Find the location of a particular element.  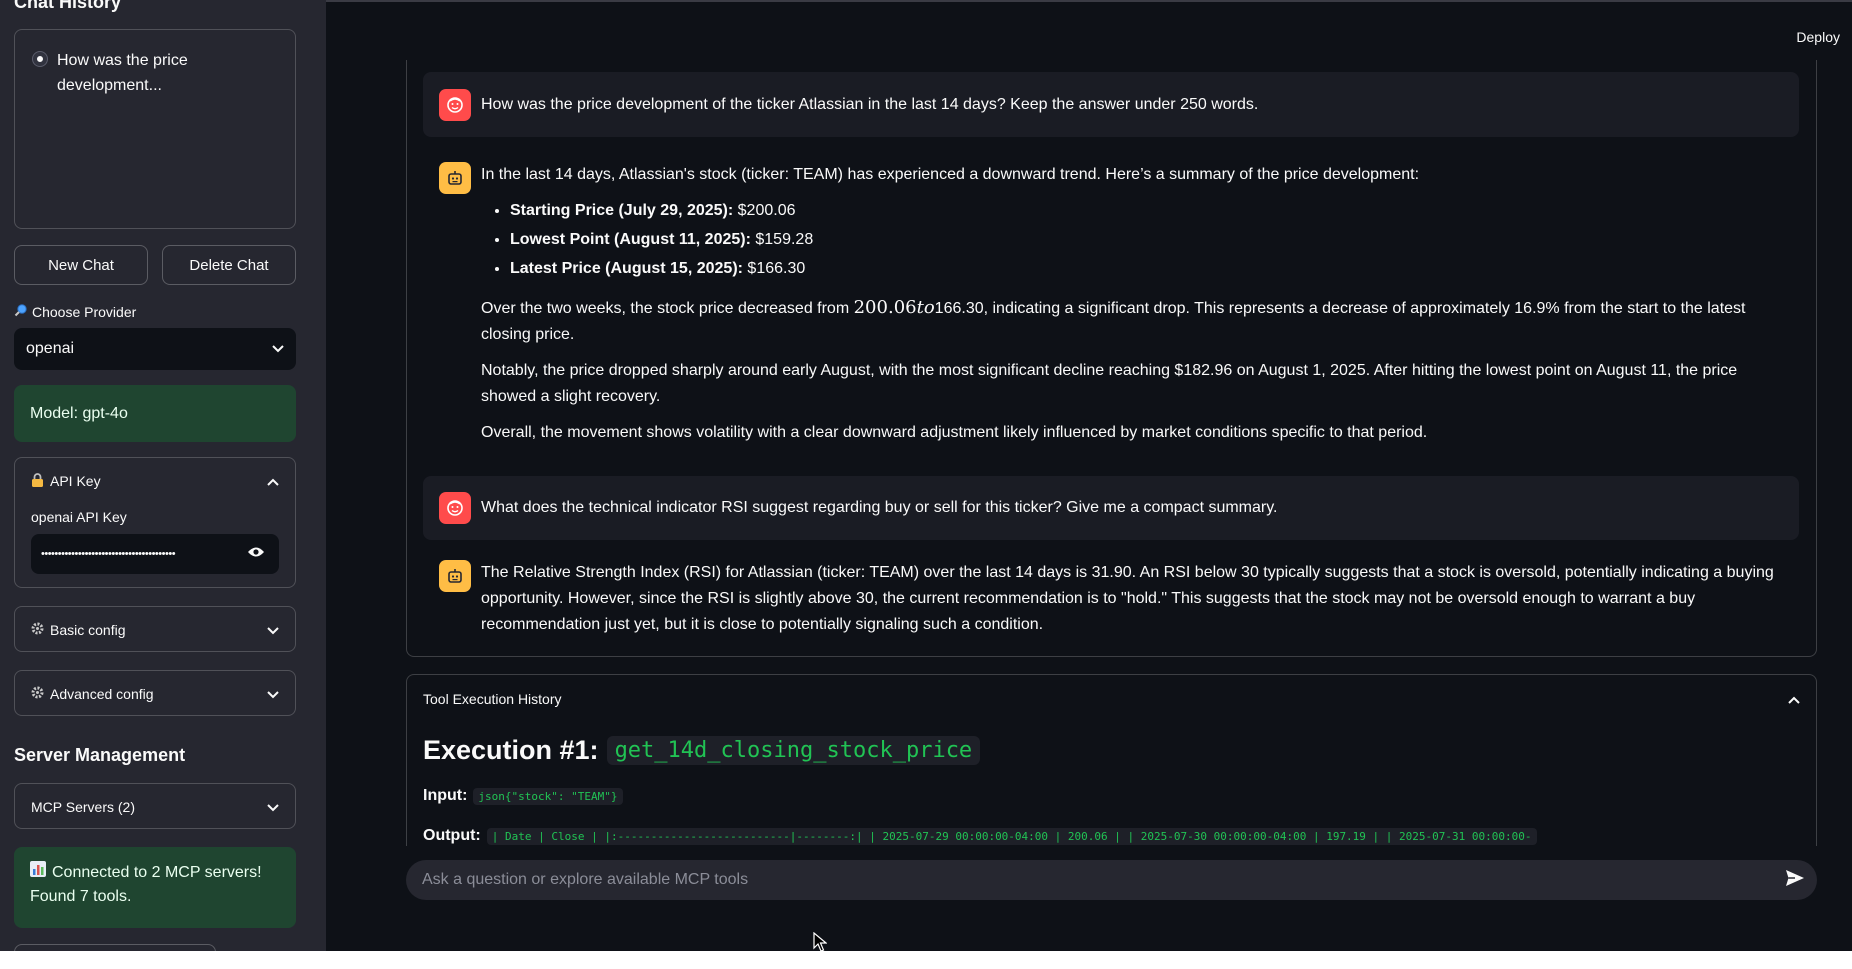

tool-name-code: get_14d_closing_stock_price is located at coordinates (793, 750).